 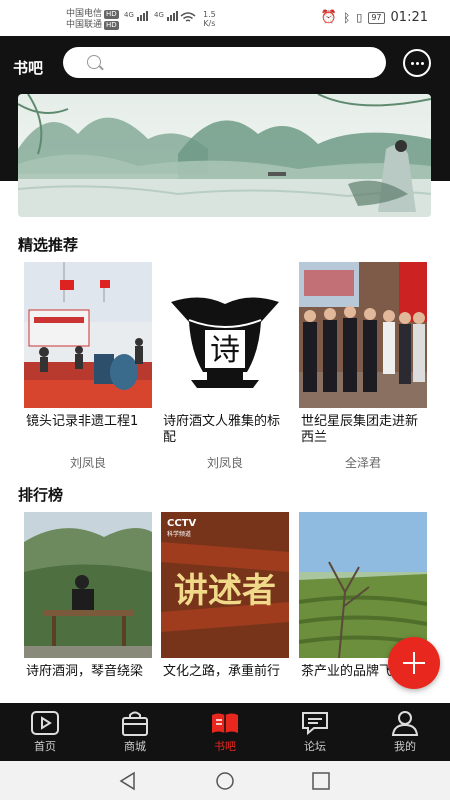 I want to click on card-title: 世纪星辰集团走进新西兰, so click(x=360, y=429).